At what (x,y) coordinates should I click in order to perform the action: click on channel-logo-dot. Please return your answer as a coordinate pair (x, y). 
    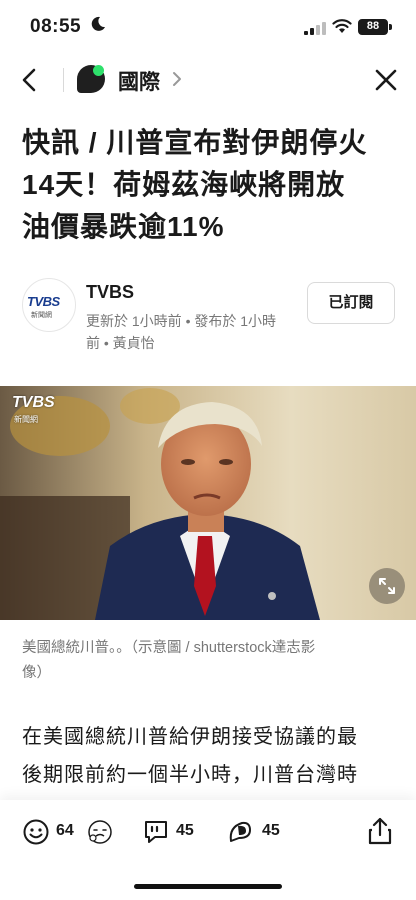
    Looking at the image, I should click on (98, 70).